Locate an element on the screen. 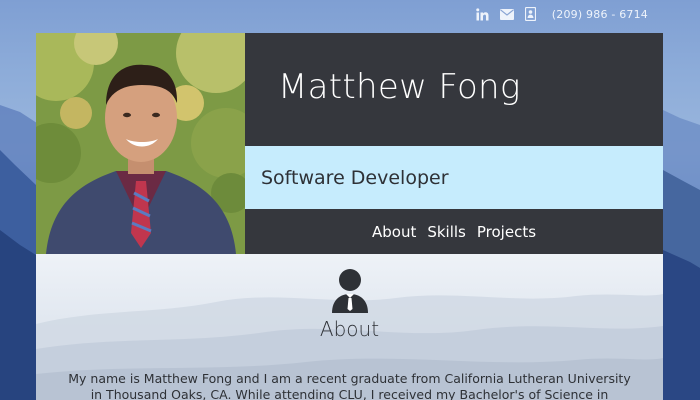 This screenshot has height=400, width=700. about-heading: About is located at coordinates (349, 329).